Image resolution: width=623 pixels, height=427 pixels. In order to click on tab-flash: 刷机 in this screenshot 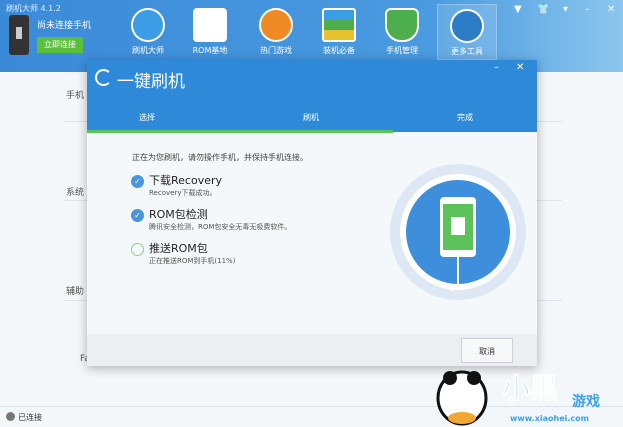, I will do `click(311, 117)`.